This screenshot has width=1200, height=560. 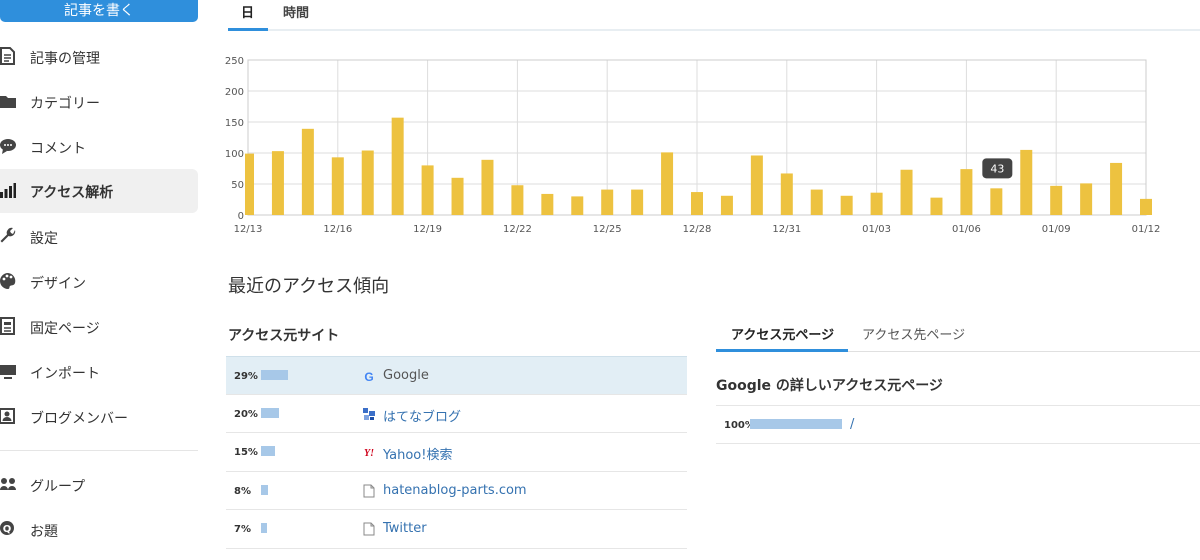 What do you see at coordinates (786, 229) in the screenshot?
I see `x-tick-label: 12/31` at bounding box center [786, 229].